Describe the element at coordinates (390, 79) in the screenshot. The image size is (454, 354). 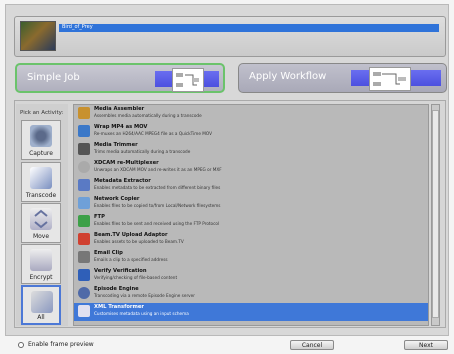
I see `apply-workflow-icon` at that location.